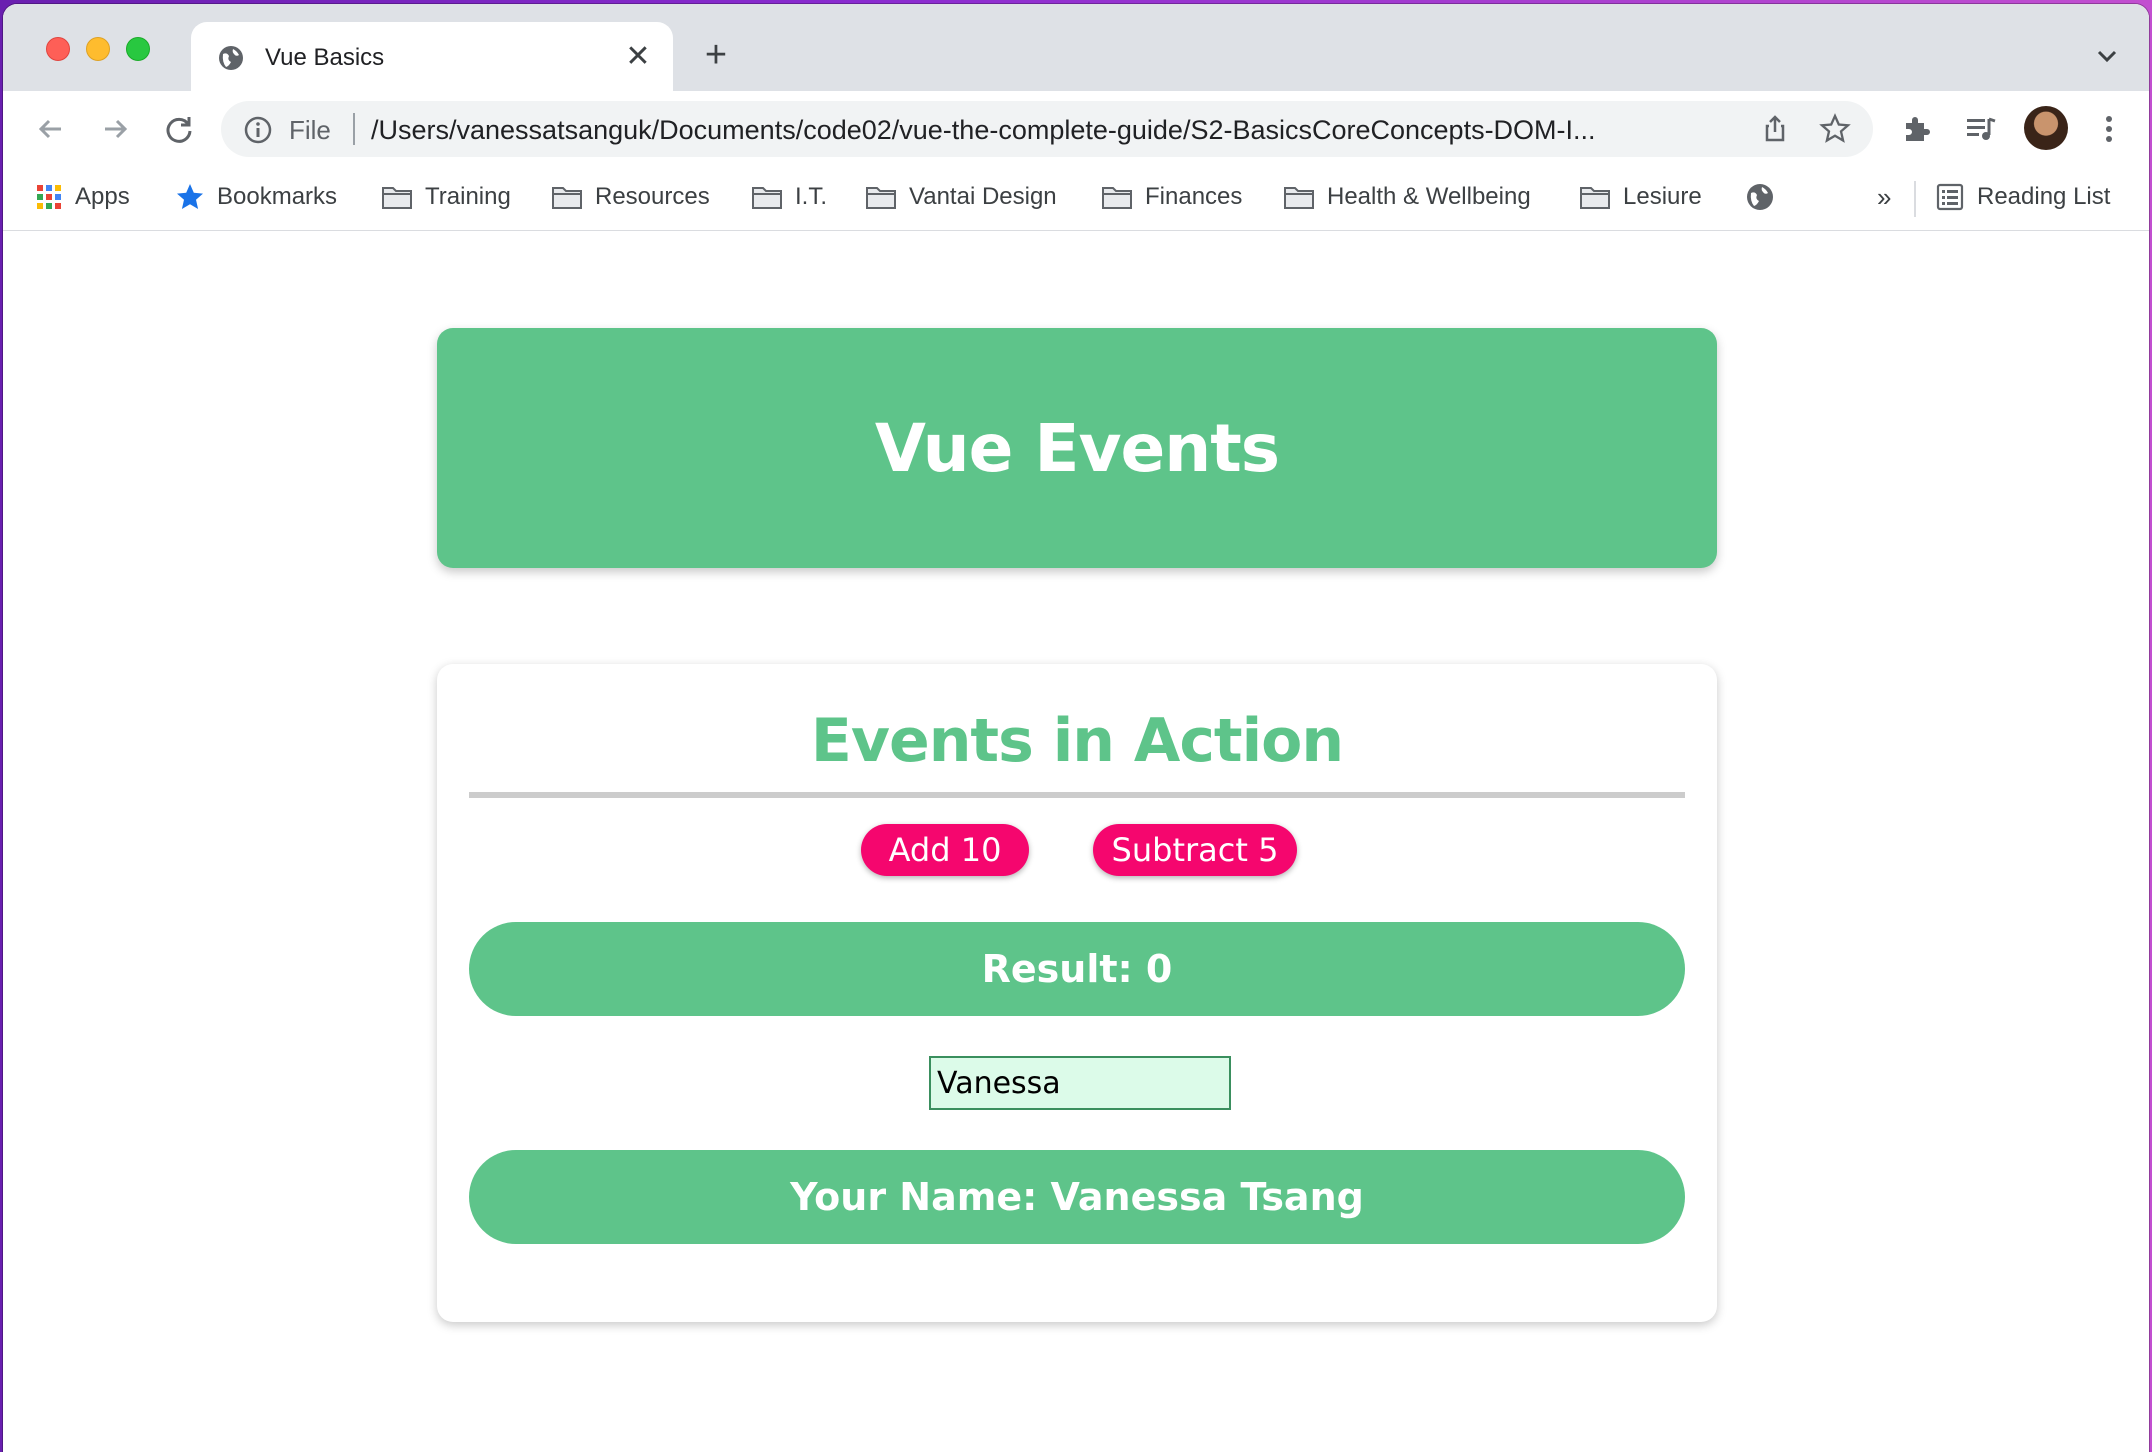 The width and height of the screenshot is (2152, 1452). Describe the element at coordinates (1077, 795) in the screenshot. I see `section-divider` at that location.